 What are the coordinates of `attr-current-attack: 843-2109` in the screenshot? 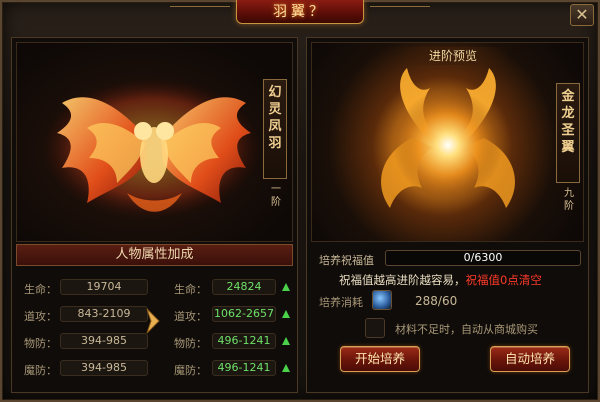 It's located at (104, 314).